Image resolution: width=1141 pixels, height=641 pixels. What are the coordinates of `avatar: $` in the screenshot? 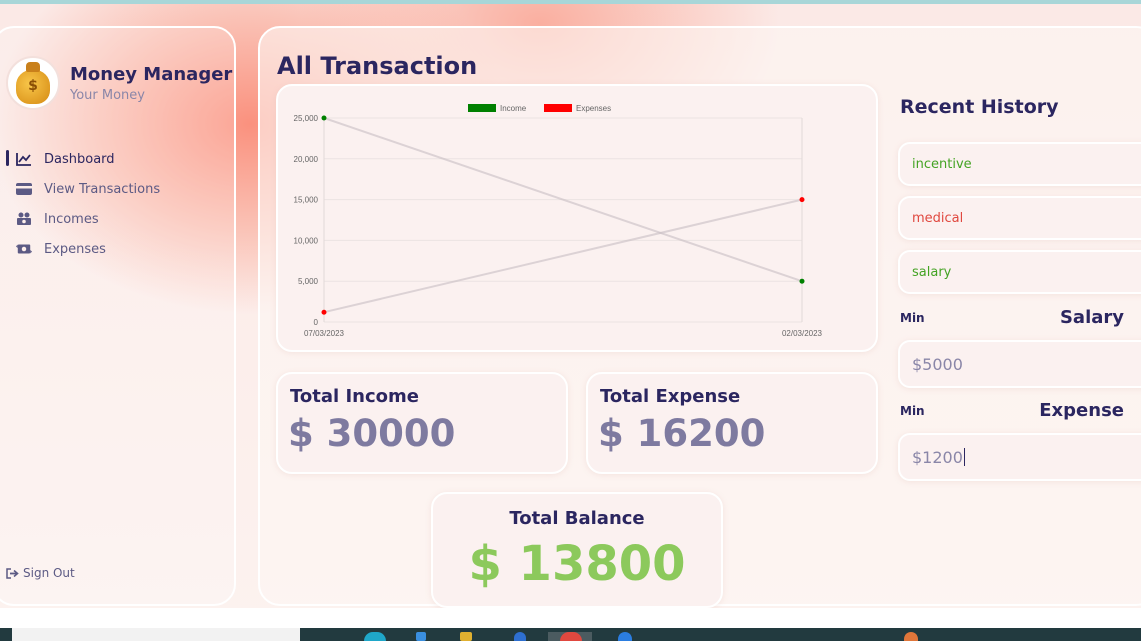 It's located at (33, 83).